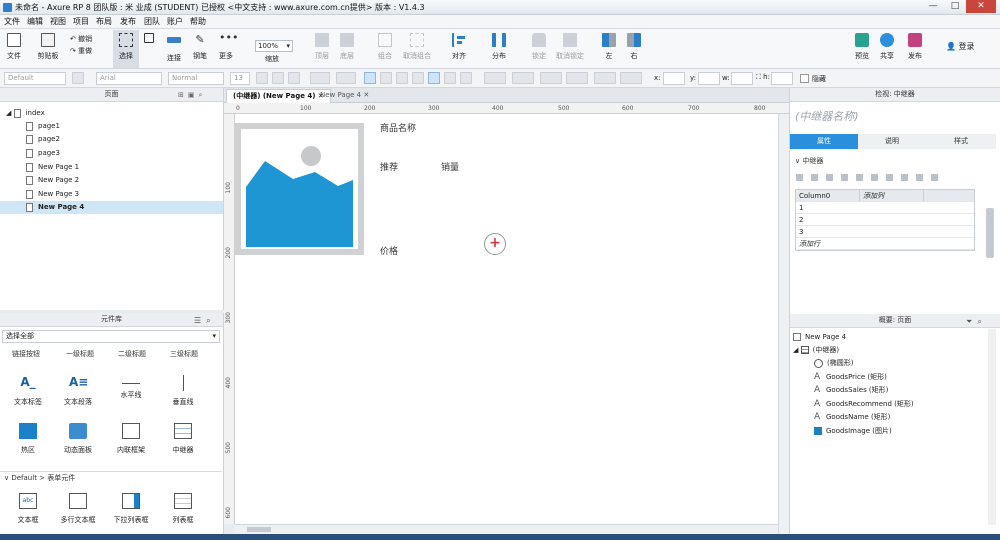 This screenshot has height=540, width=1000. Describe the element at coordinates (259, 529) in the screenshot. I see `scroll-thumb` at that location.